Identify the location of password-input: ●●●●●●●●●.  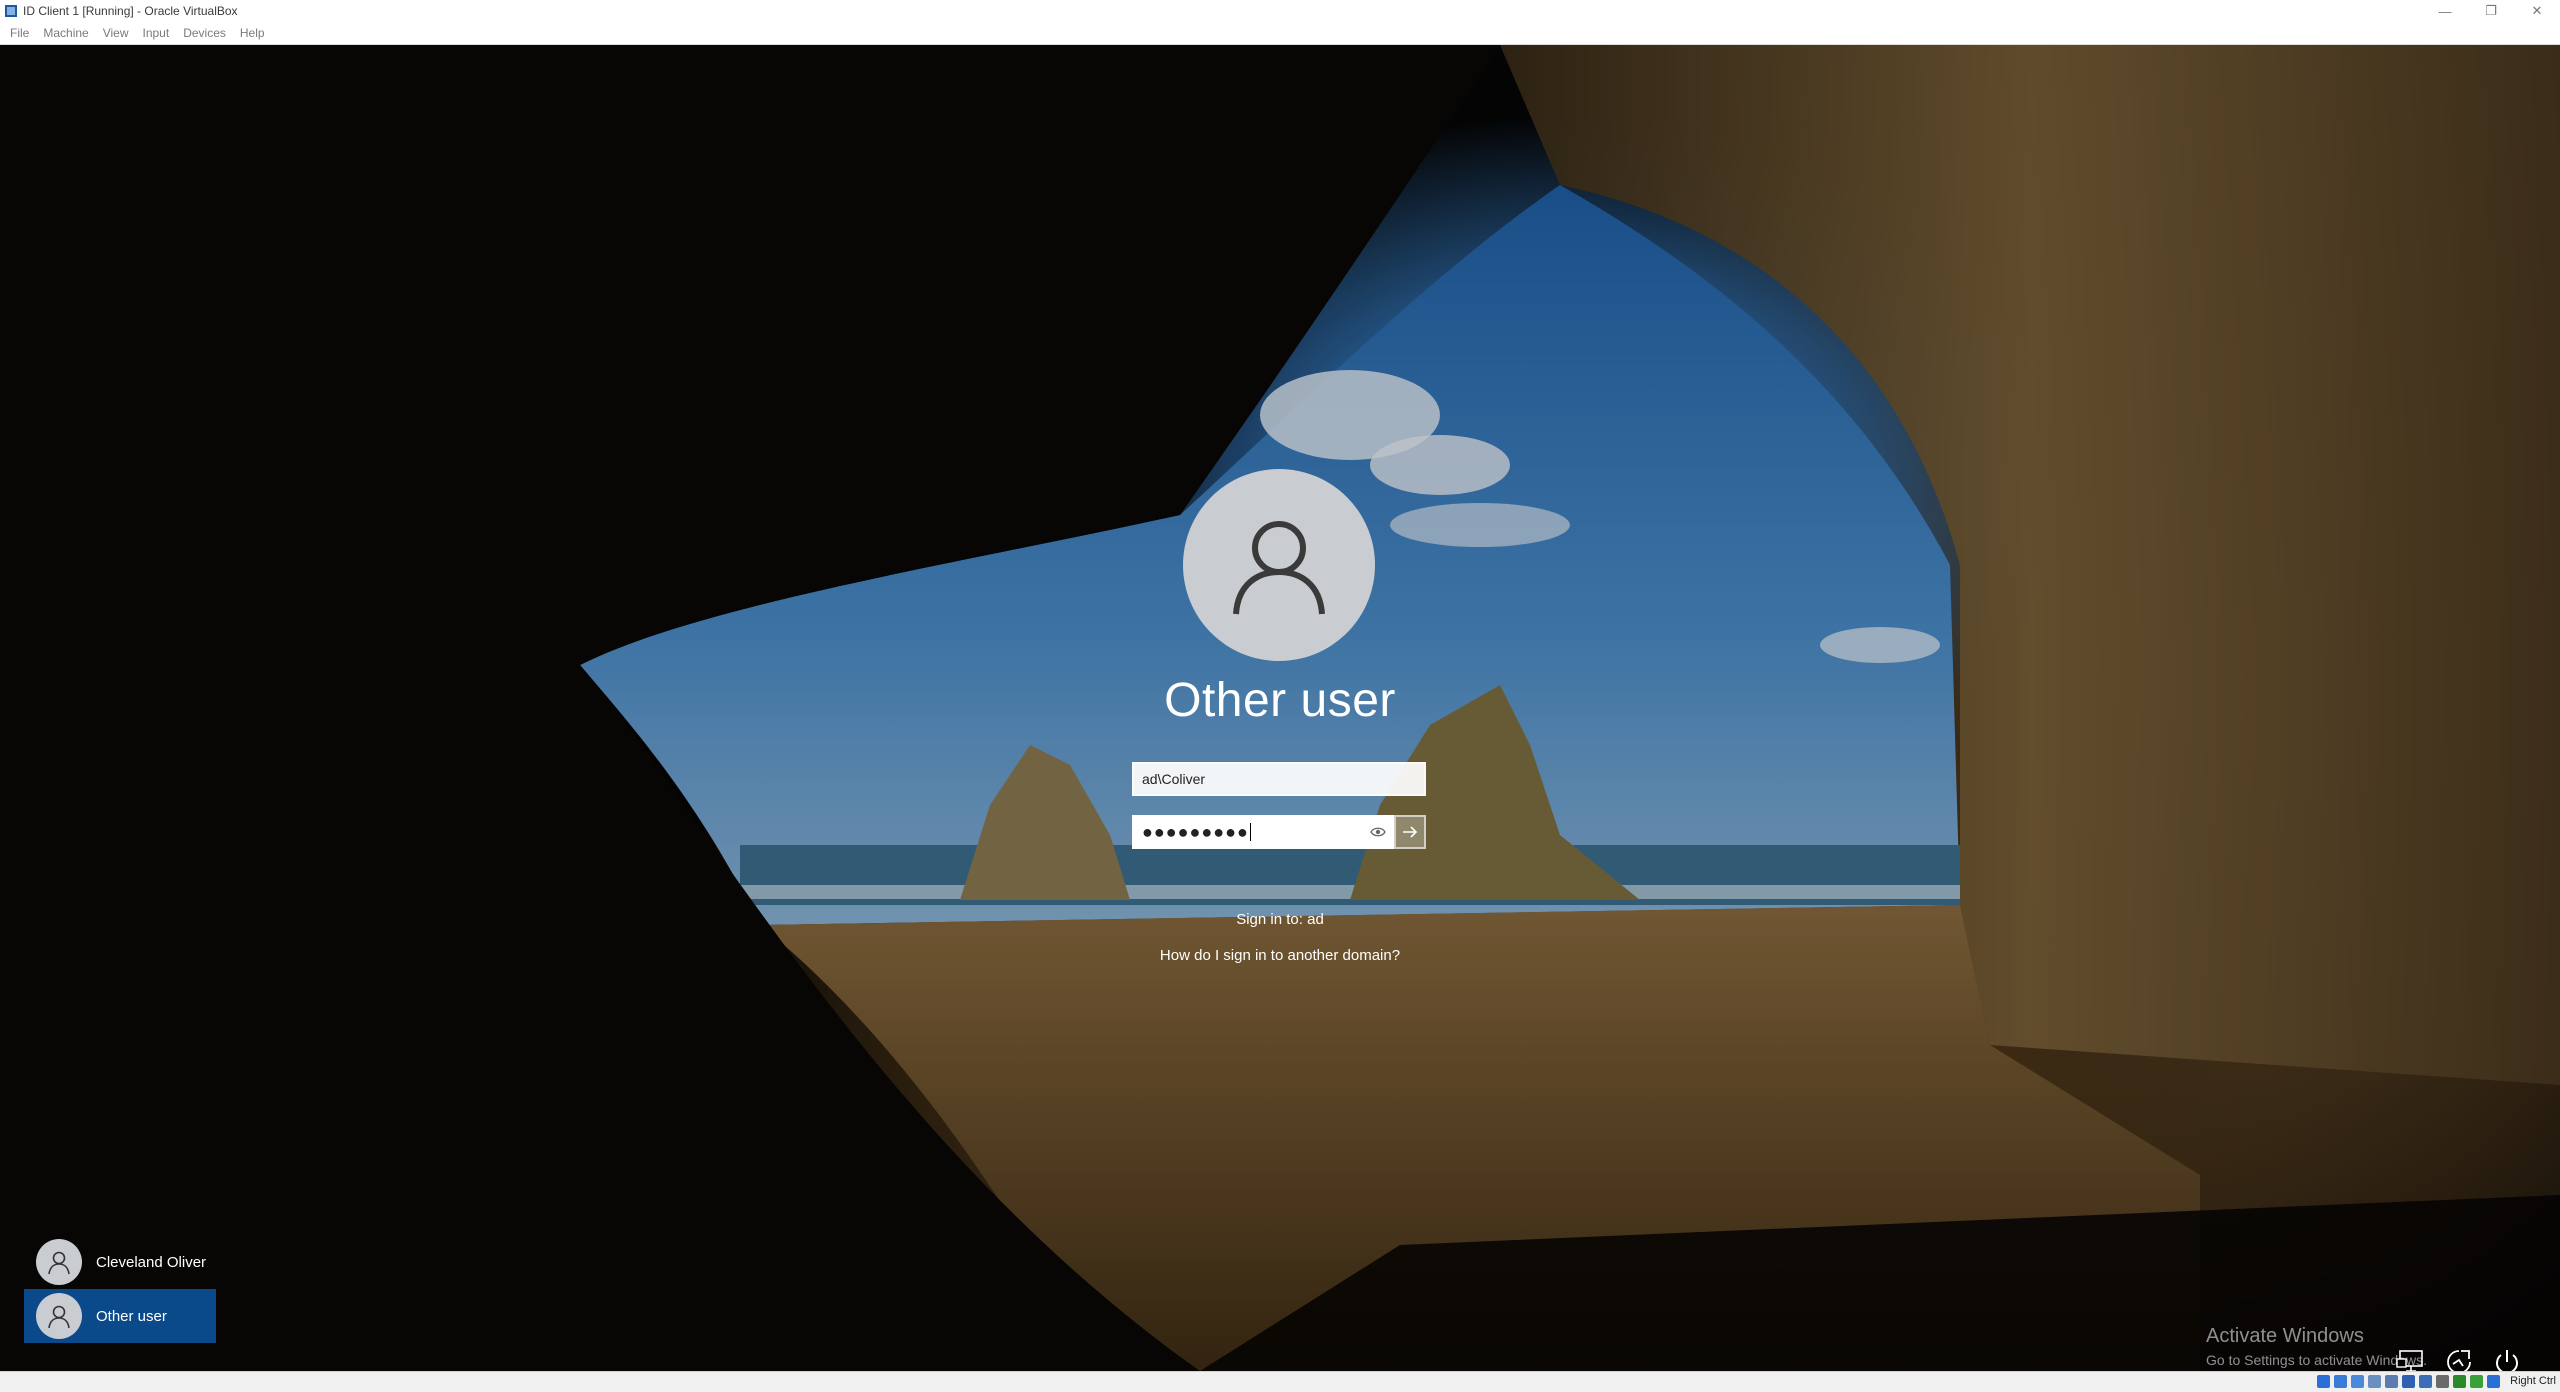
(1263, 832).